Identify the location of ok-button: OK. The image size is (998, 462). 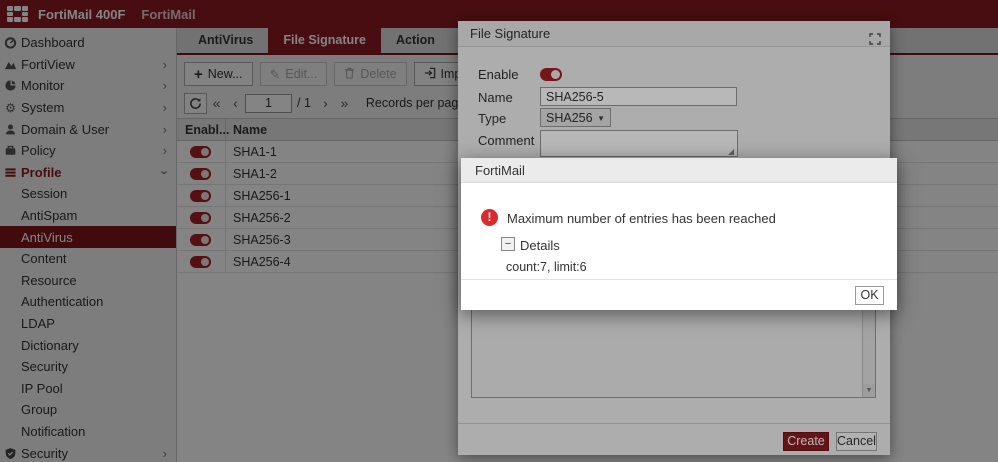
(869, 295).